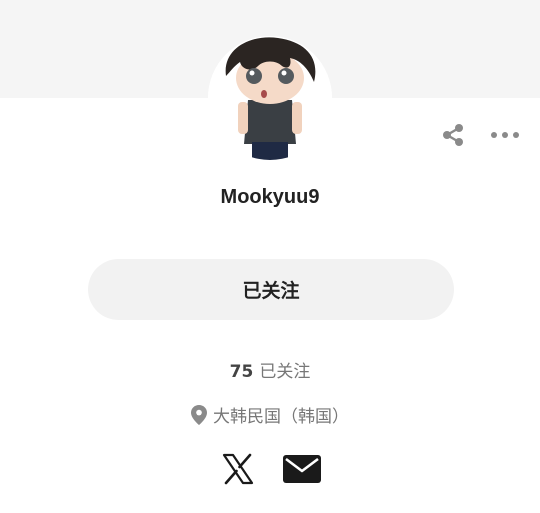 The height and width of the screenshot is (513, 540). I want to click on username: Mookyuu9, so click(270, 197).